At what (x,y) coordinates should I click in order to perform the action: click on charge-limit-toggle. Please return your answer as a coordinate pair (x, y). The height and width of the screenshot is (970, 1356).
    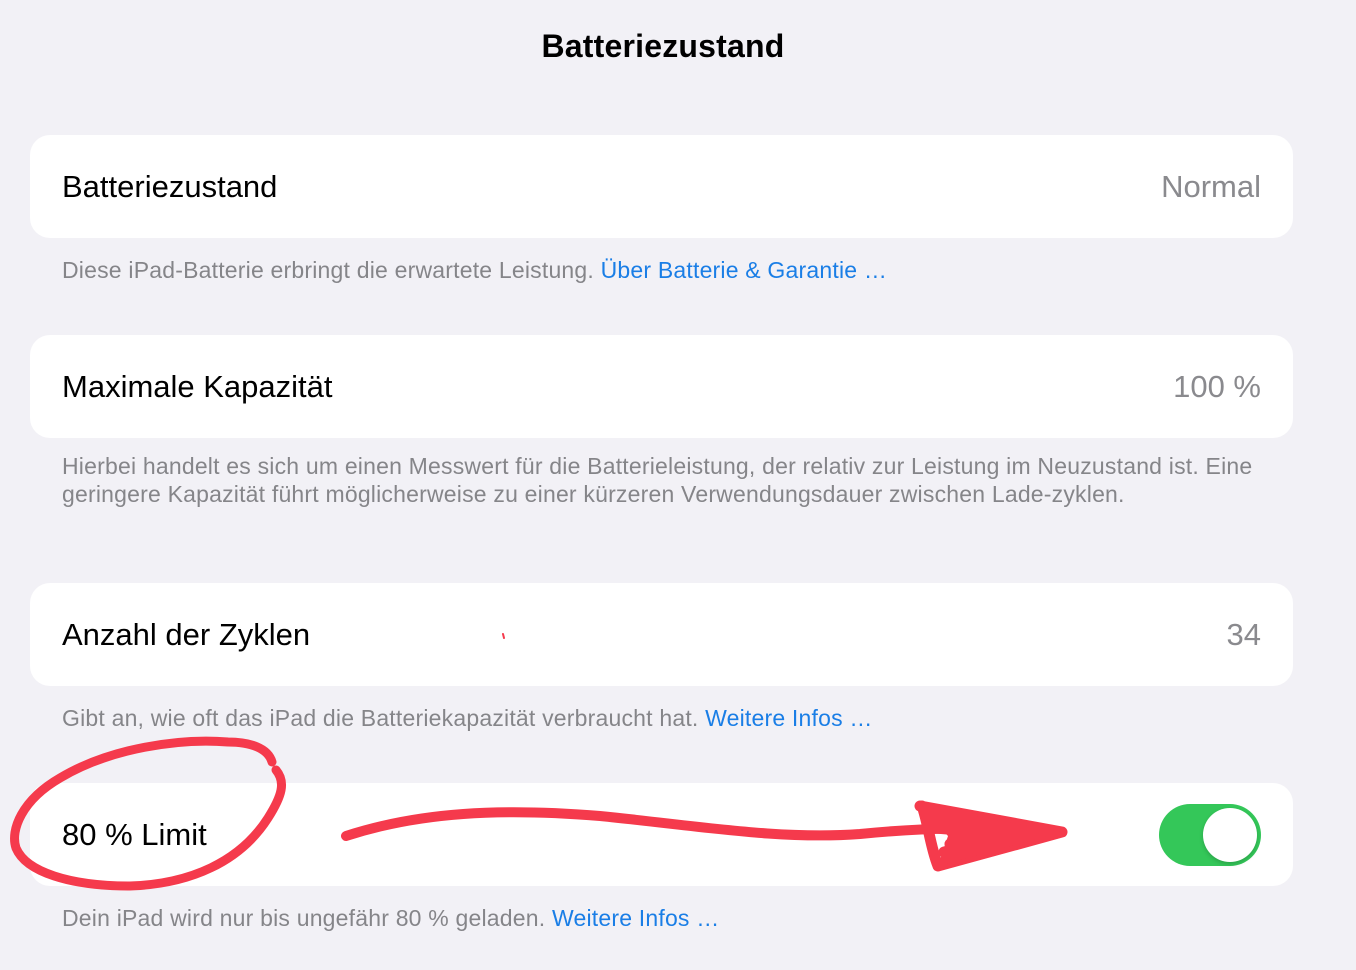
    Looking at the image, I should click on (1210, 835).